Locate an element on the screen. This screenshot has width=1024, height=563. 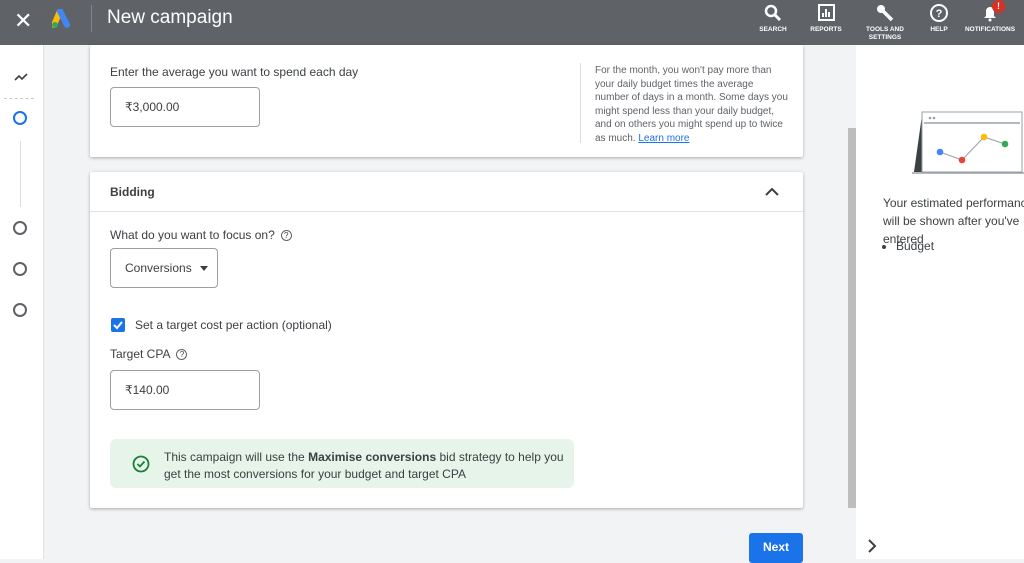
focus-label: What do you want to focus on?? is located at coordinates (201, 235).